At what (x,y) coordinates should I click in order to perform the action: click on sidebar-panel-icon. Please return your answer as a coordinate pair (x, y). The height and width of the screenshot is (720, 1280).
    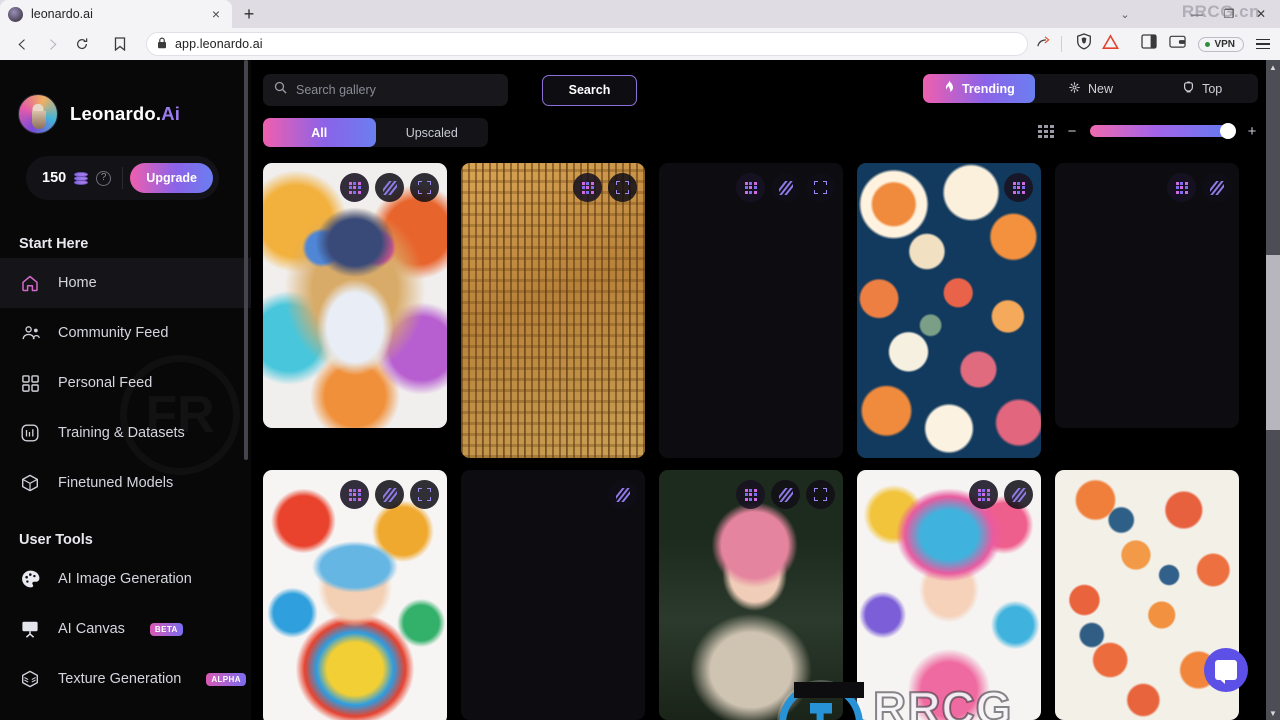
    Looking at the image, I should click on (1149, 44).